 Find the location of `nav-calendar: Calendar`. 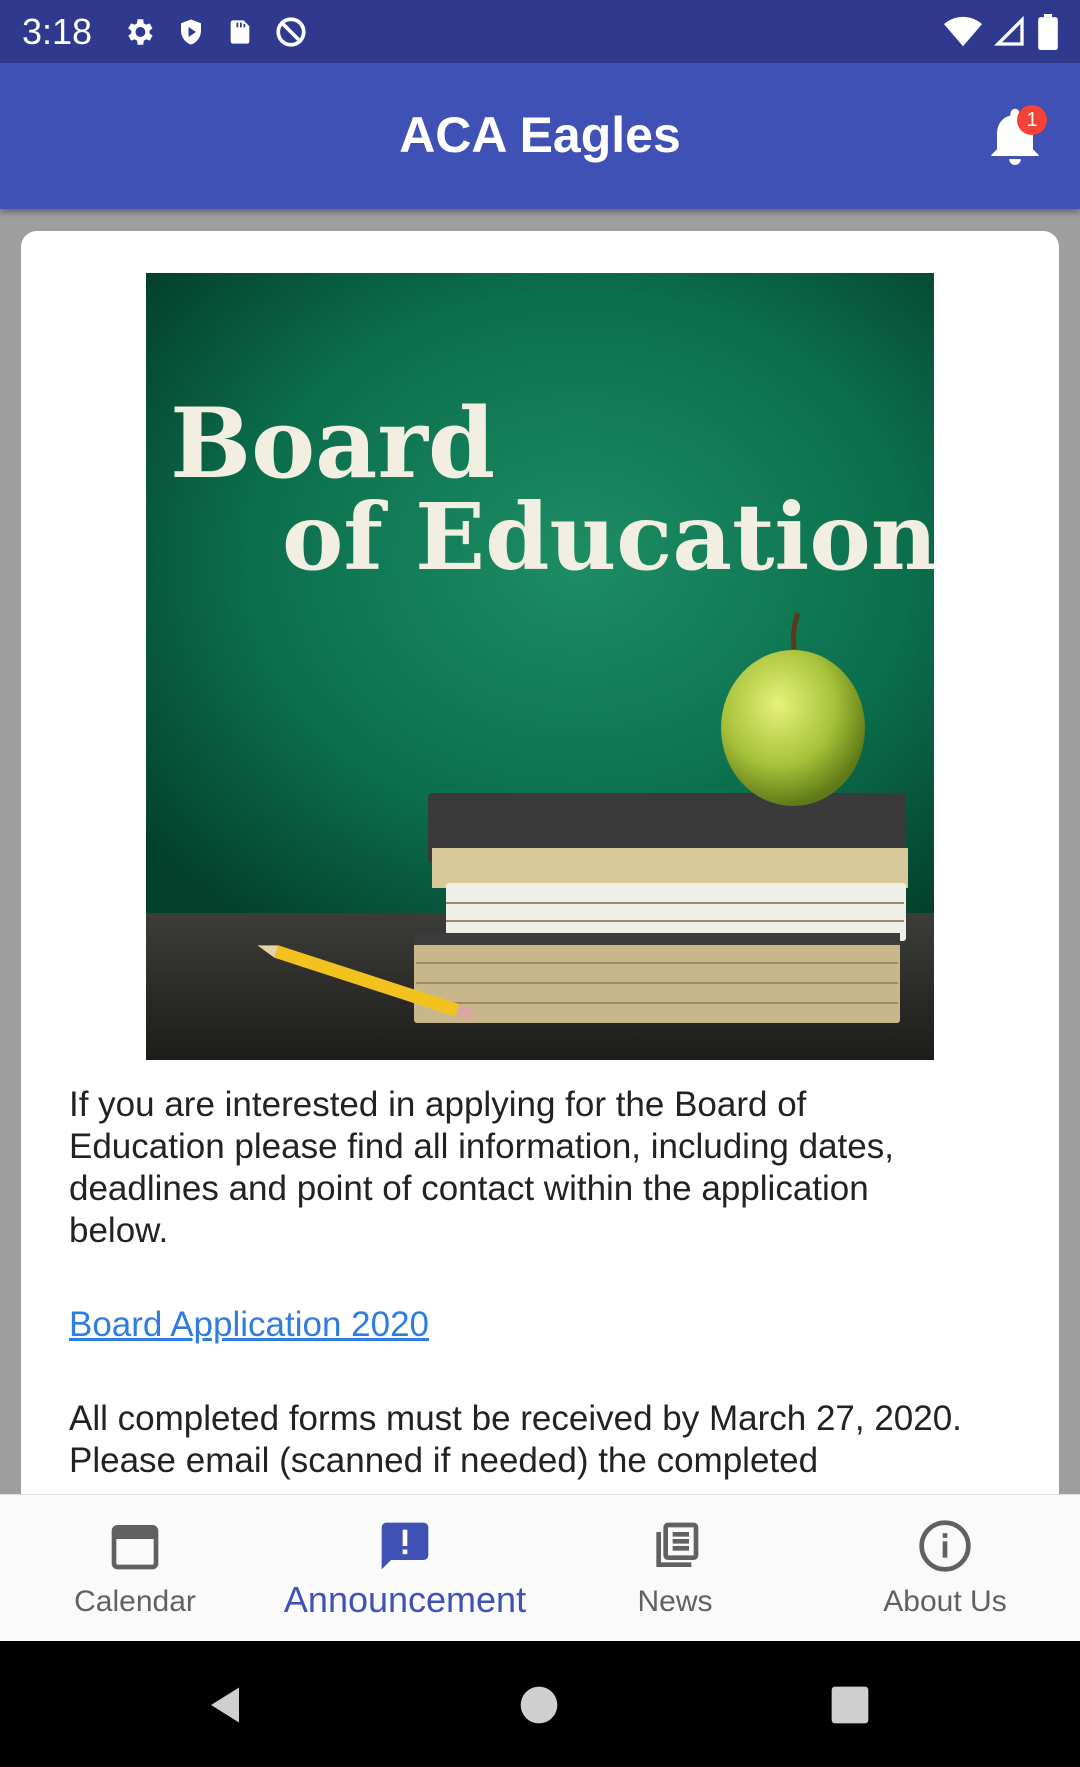

nav-calendar: Calendar is located at coordinates (135, 1568).